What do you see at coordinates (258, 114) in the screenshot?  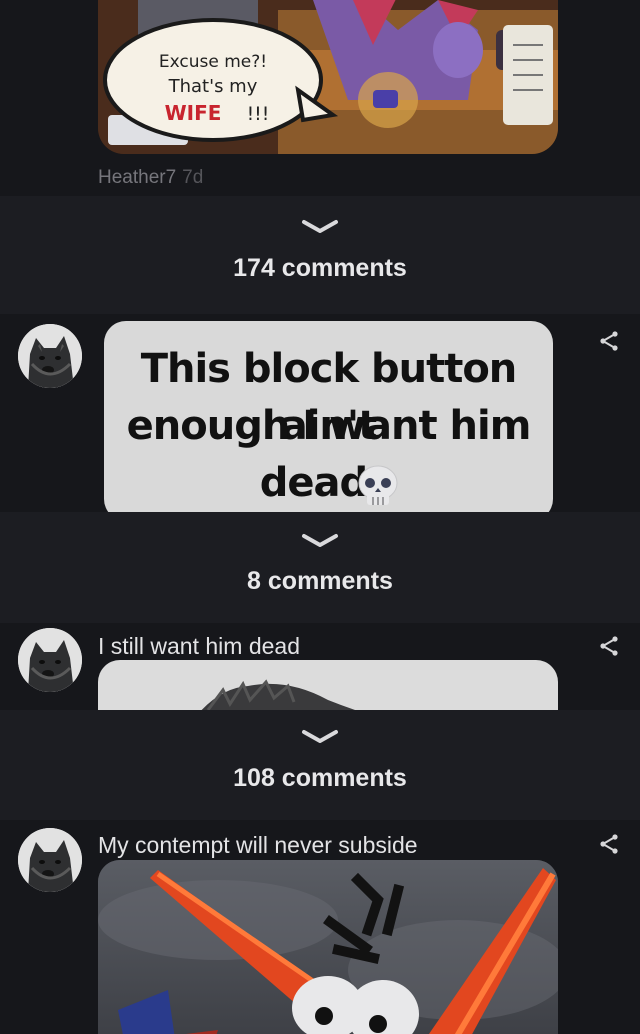 I see `comic-line-4: !!!` at bounding box center [258, 114].